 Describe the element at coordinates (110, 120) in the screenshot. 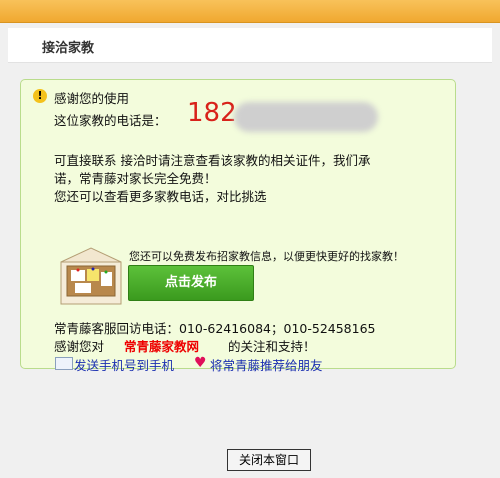

I see `phone-label: 这位家教的电话是：` at that location.